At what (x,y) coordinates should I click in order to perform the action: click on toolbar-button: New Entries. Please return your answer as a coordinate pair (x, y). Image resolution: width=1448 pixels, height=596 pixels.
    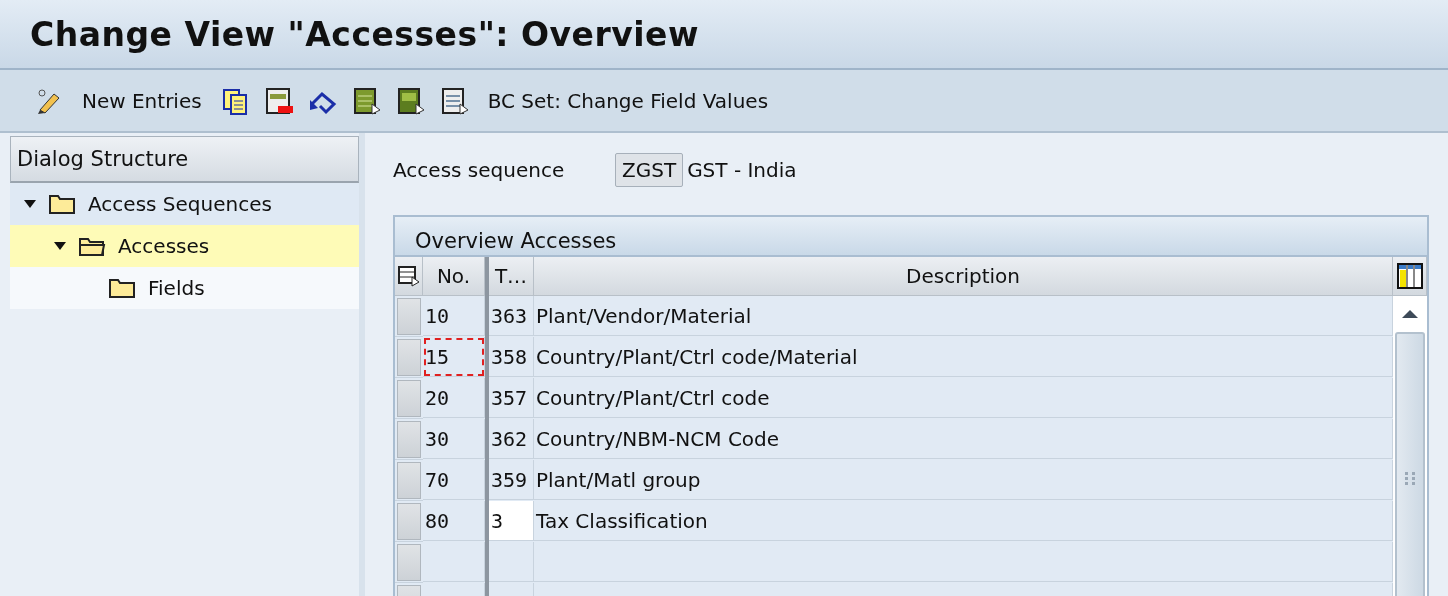
    Looking at the image, I should click on (142, 100).